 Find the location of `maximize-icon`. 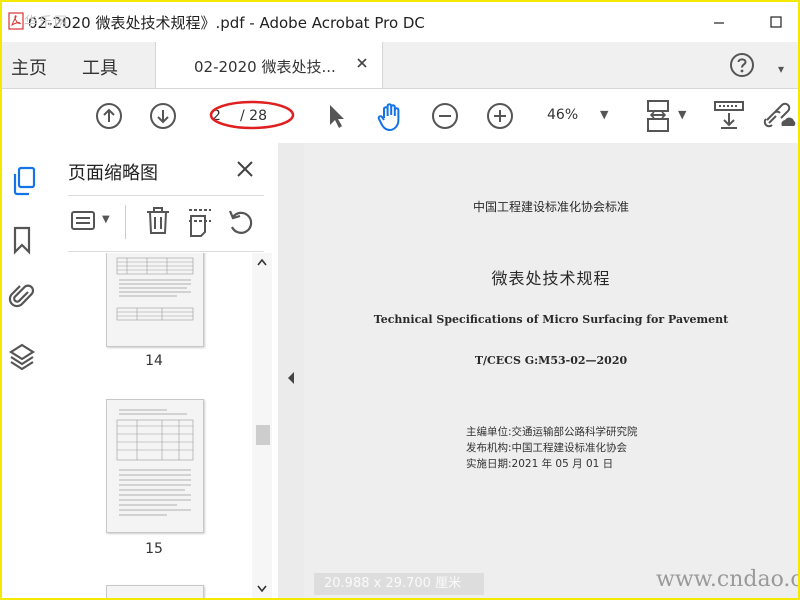

maximize-icon is located at coordinates (776, 22).